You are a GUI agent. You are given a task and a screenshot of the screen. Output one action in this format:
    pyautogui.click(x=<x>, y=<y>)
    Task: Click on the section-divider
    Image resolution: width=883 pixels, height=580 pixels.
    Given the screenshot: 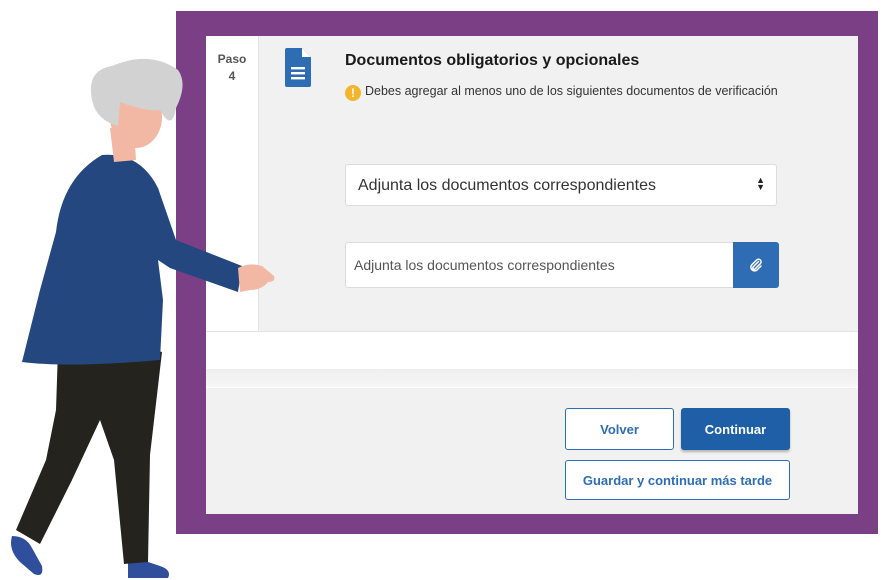 What is the action you would take?
    pyautogui.click(x=532, y=331)
    